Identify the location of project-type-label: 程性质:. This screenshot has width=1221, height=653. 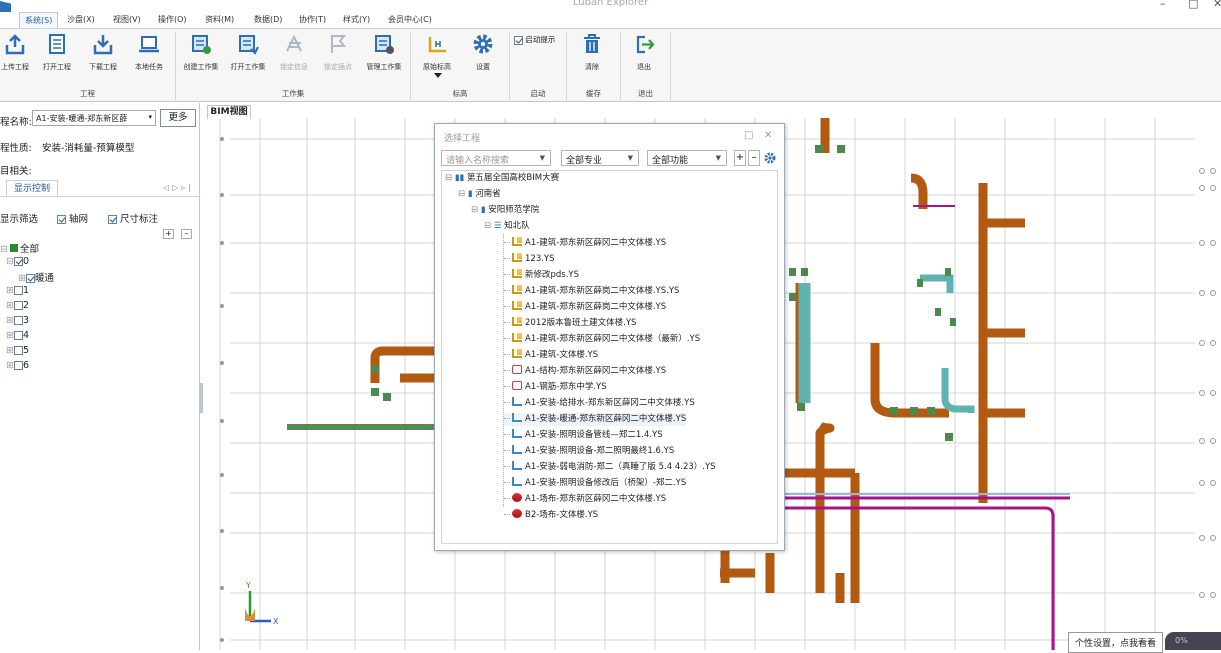
(16, 148).